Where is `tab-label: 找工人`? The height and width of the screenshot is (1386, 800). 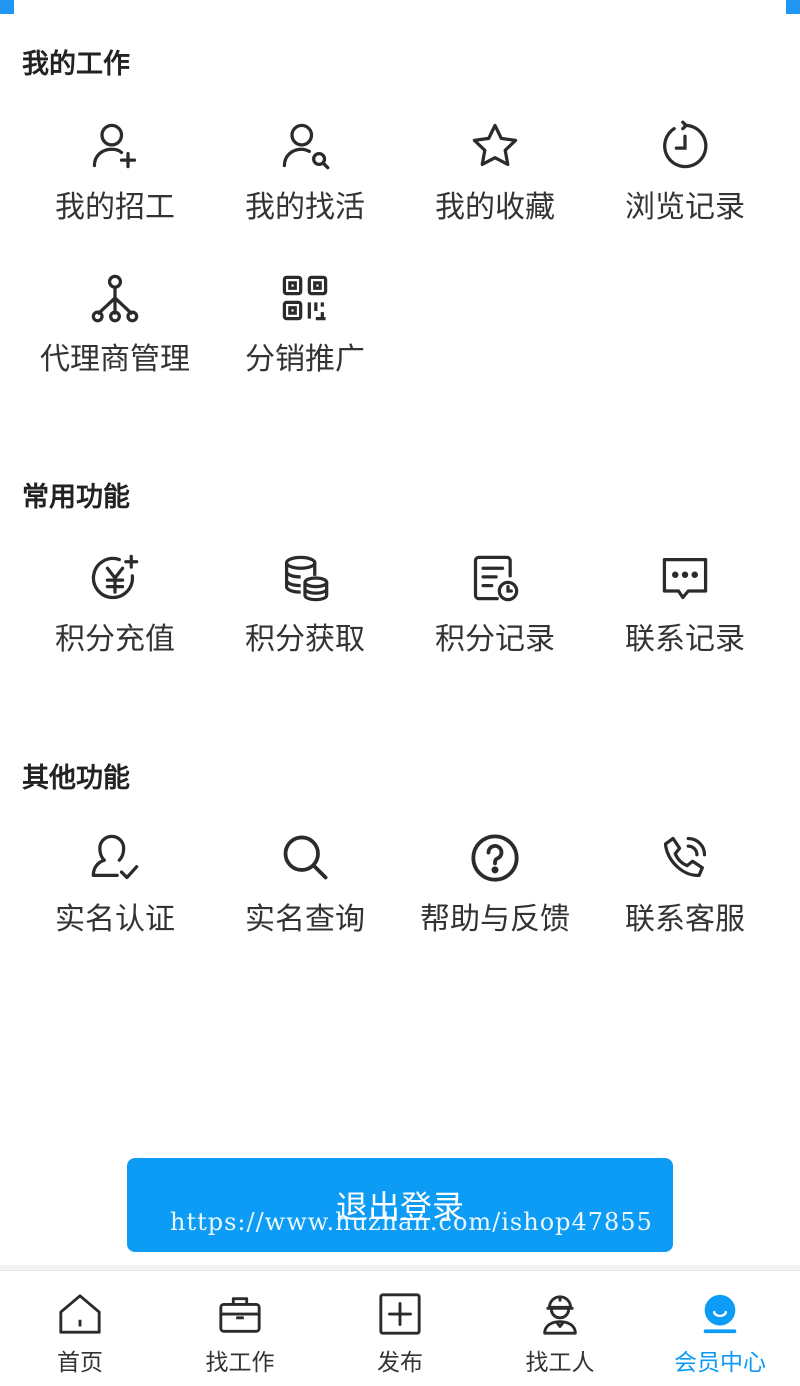
tab-label: 找工人 is located at coordinates (560, 1363).